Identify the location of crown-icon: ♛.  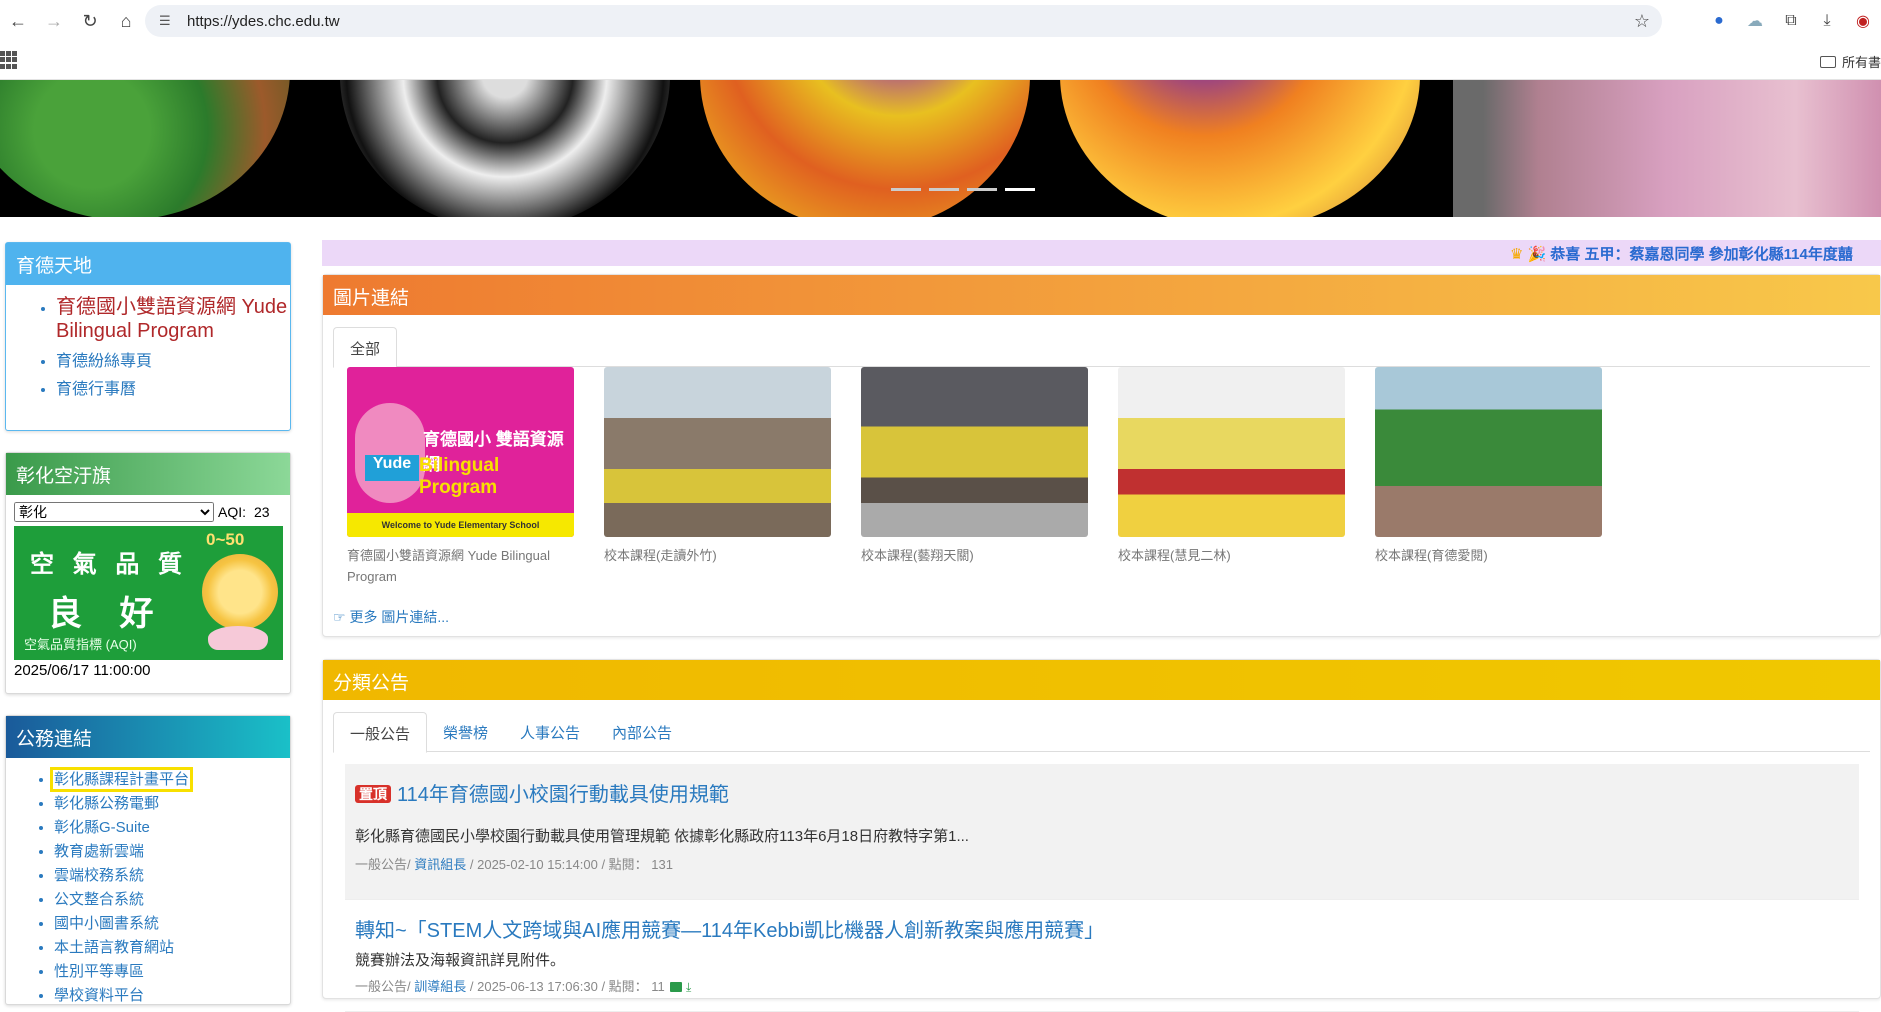
(1517, 254).